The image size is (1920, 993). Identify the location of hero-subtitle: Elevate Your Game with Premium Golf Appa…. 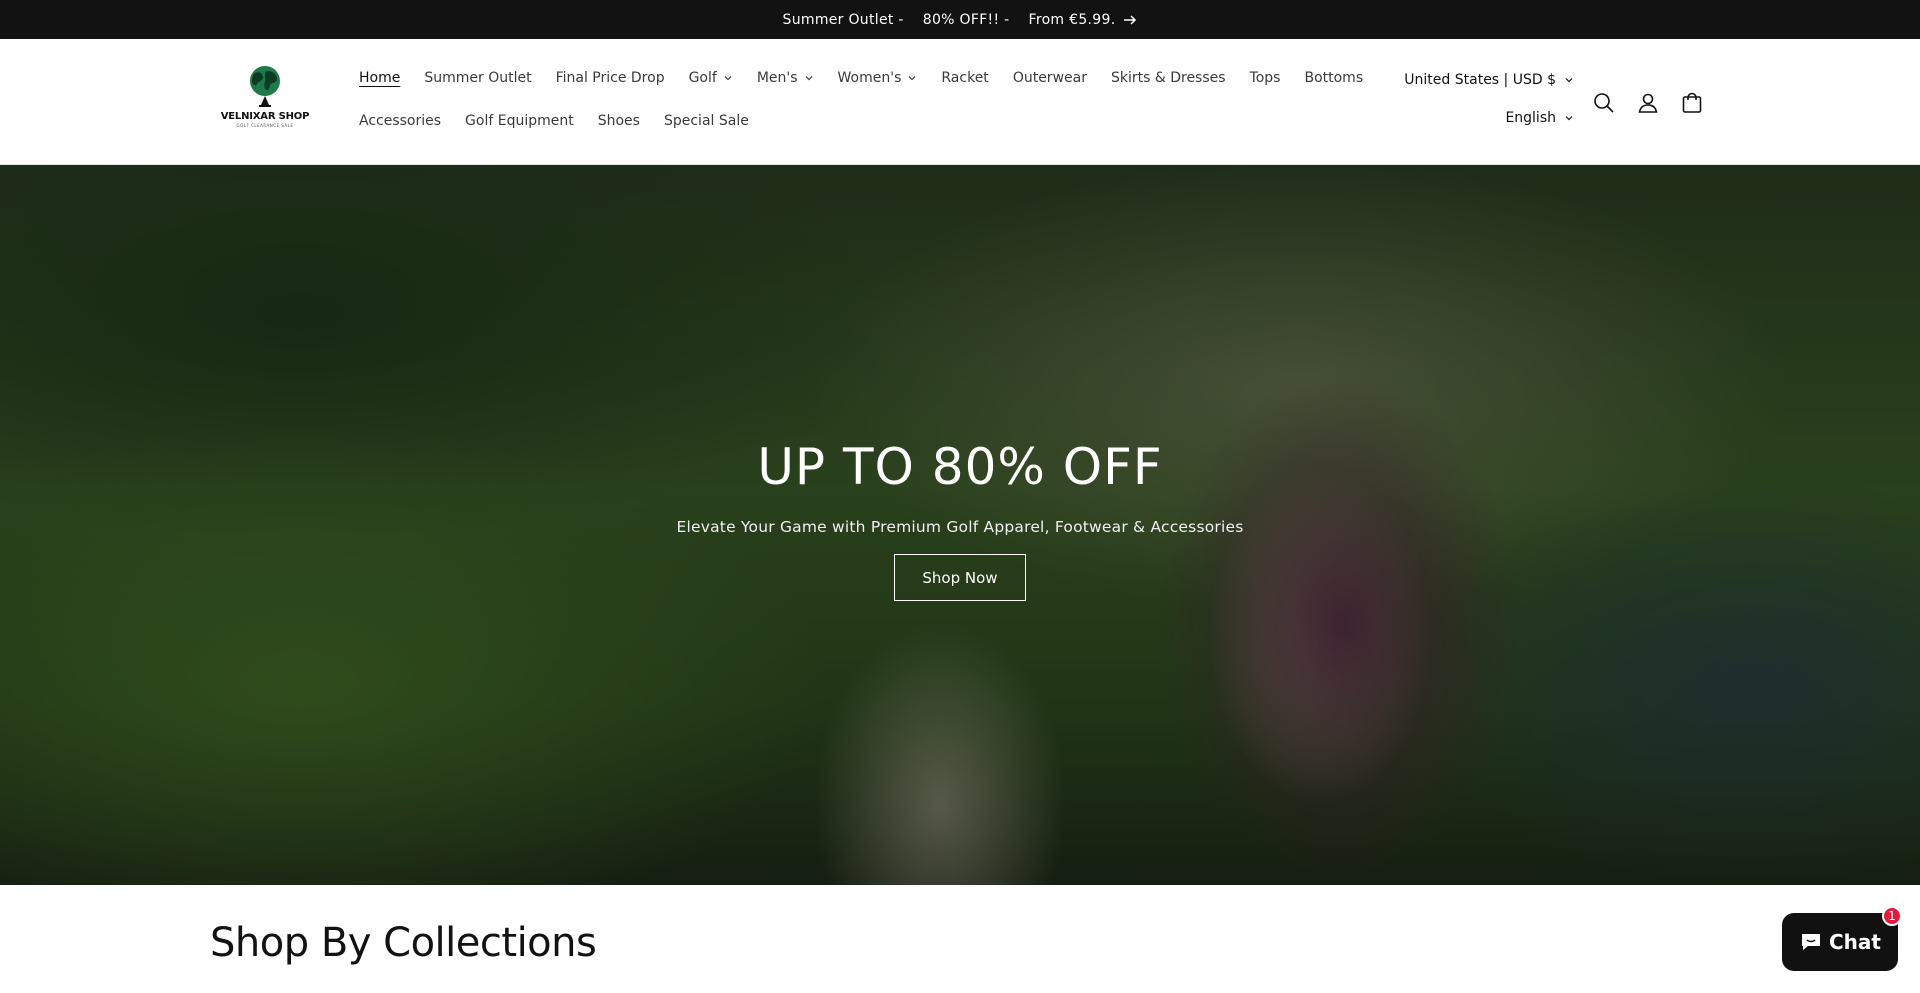
(960, 527).